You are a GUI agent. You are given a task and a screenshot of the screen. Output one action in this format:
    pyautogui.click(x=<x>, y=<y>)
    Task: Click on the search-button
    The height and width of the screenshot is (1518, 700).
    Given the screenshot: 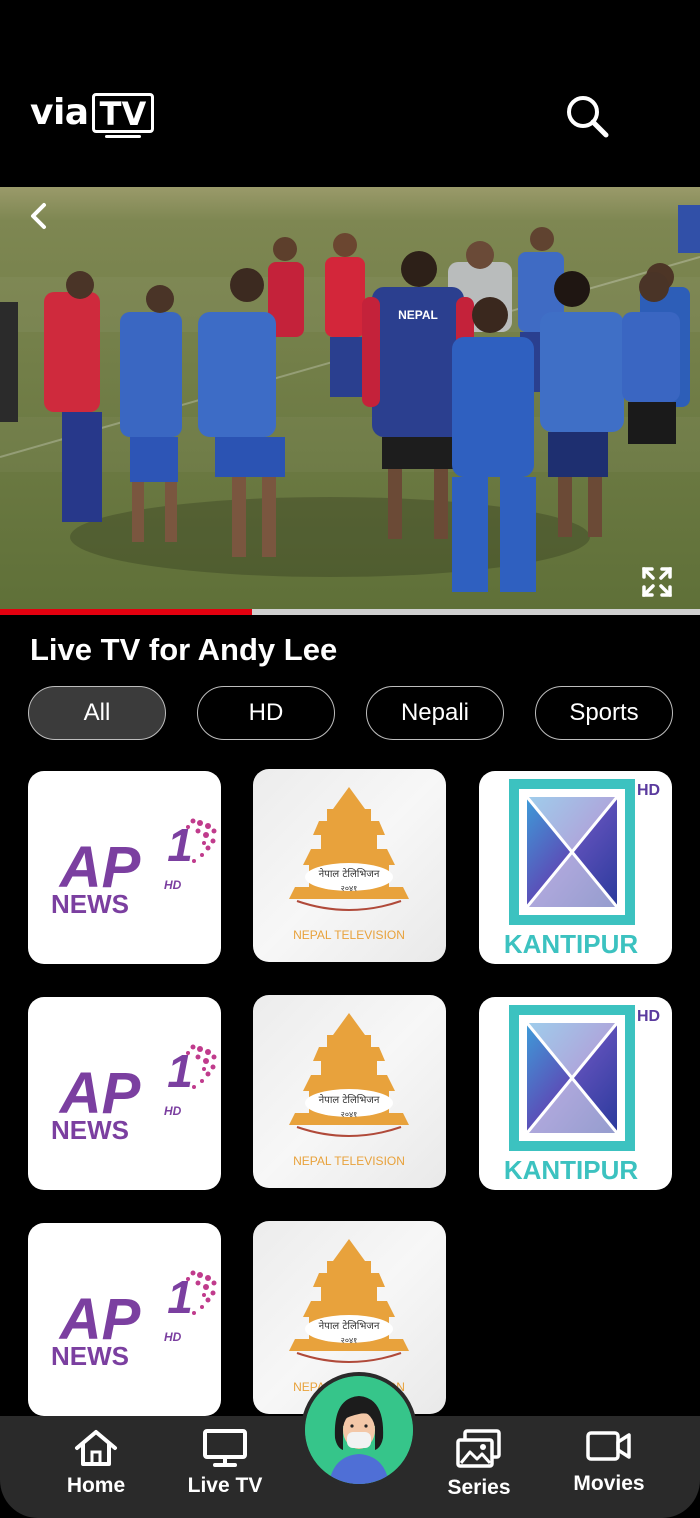 What is the action you would take?
    pyautogui.click(x=587, y=117)
    